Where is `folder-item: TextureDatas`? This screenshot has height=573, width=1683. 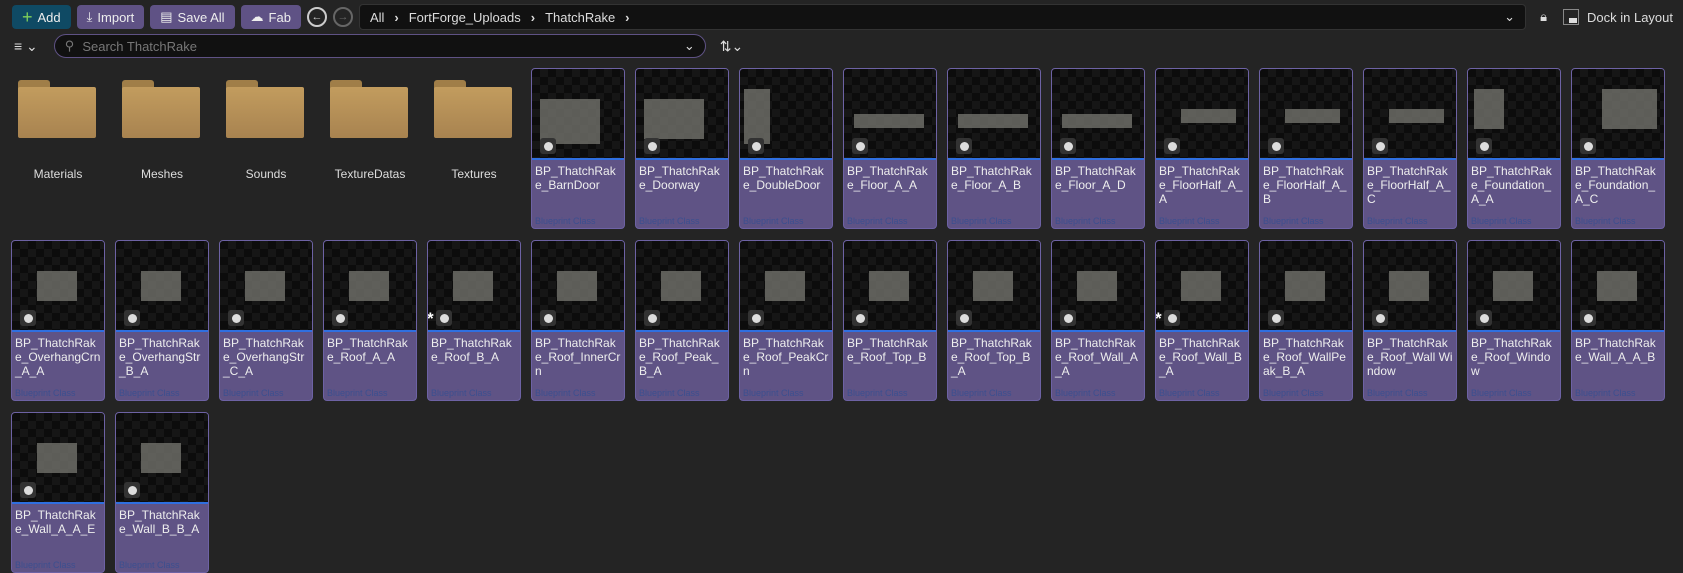
folder-item: TextureDatas is located at coordinates (370, 148).